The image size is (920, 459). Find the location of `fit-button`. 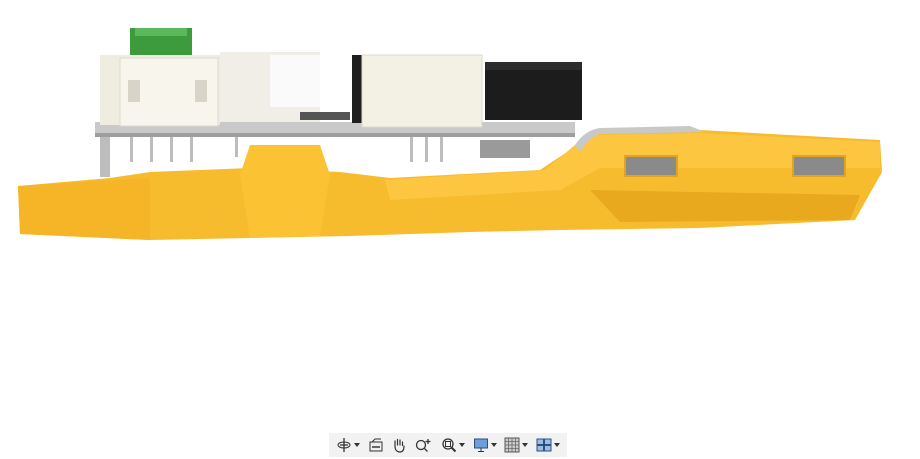

fit-button is located at coordinates (453, 445).